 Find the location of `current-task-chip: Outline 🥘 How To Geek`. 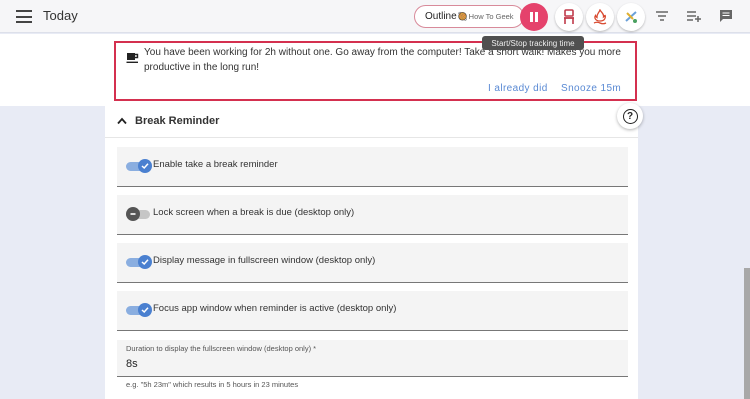

current-task-chip: Outline 🥘 How To Geek is located at coordinates (469, 16).